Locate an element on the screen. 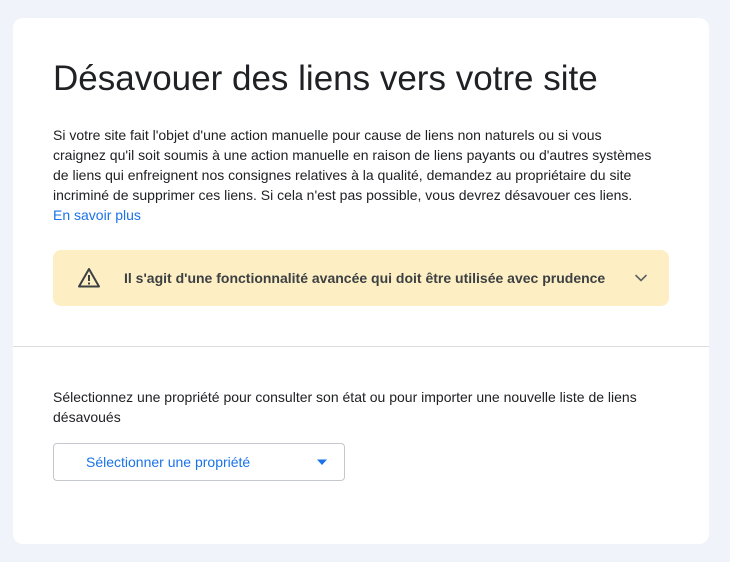 This screenshot has width=730, height=562. section-divider is located at coordinates (361, 346).